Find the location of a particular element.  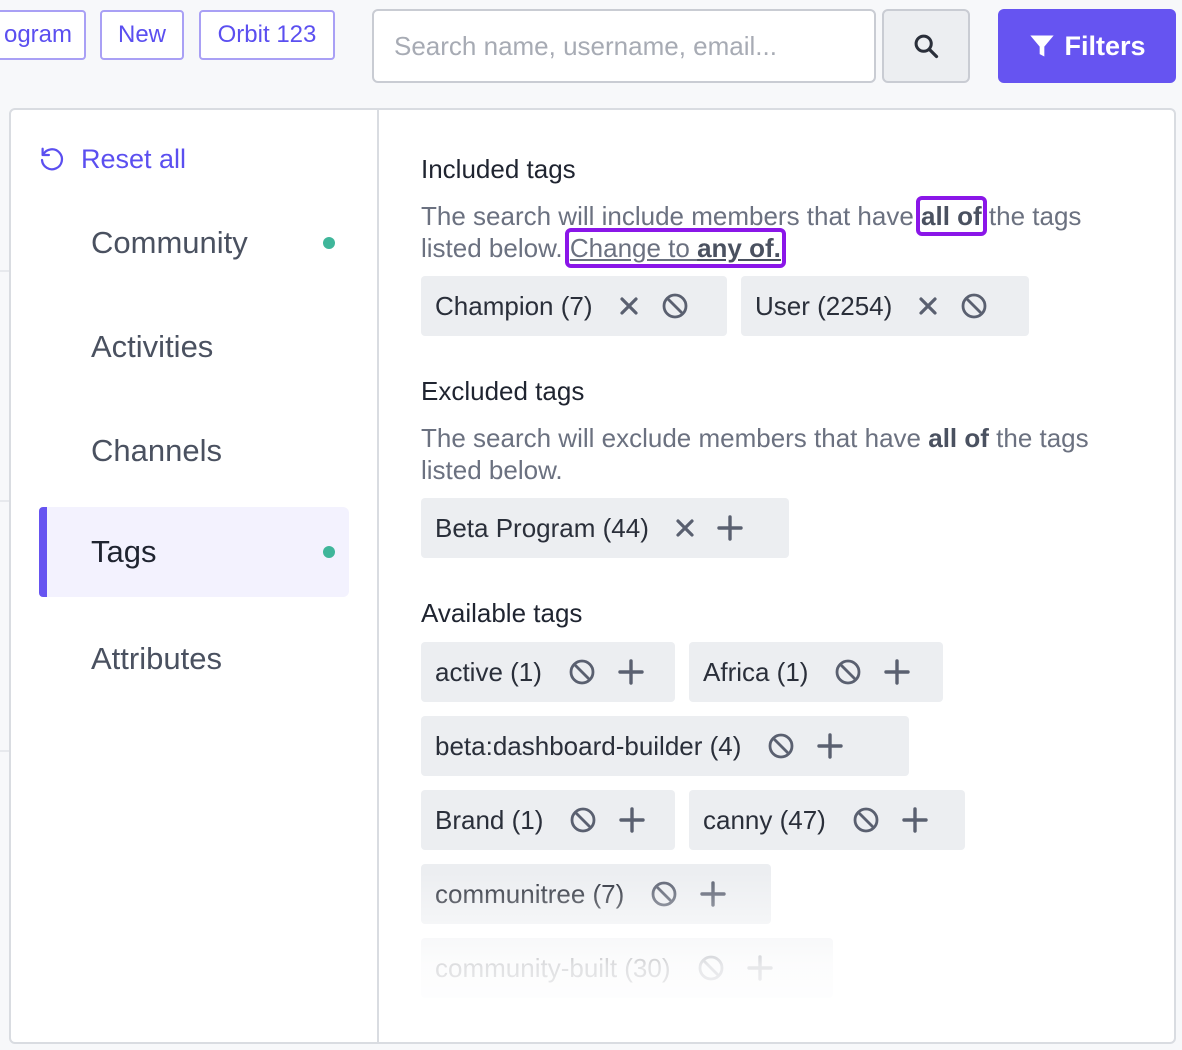

link-bold-text: any of. is located at coordinates (739, 248).